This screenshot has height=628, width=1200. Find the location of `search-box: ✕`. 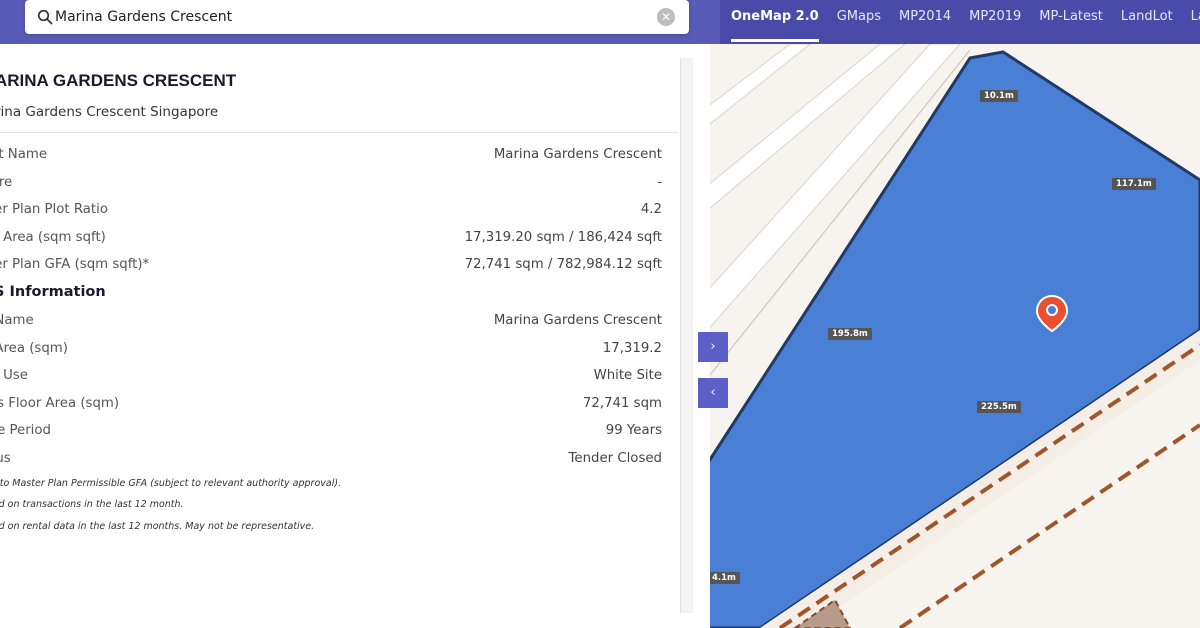

search-box: ✕ is located at coordinates (357, 17).